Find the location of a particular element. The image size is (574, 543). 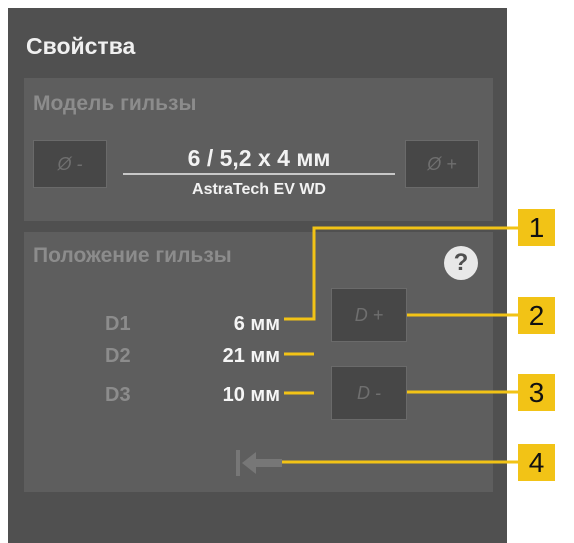

callout-3: 3 is located at coordinates (536, 392).